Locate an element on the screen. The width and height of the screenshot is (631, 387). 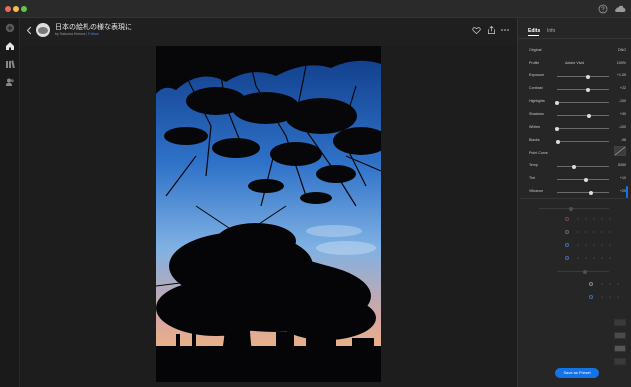
slider-row-tint: Tint +10 is located at coordinates (577, 179).